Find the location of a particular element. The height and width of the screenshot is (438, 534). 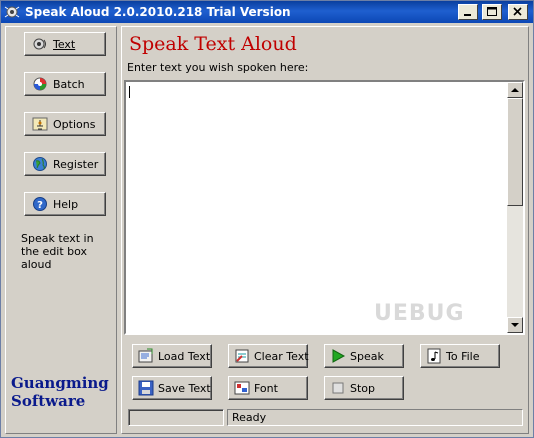

help-icon: ? is located at coordinates (40, 204).